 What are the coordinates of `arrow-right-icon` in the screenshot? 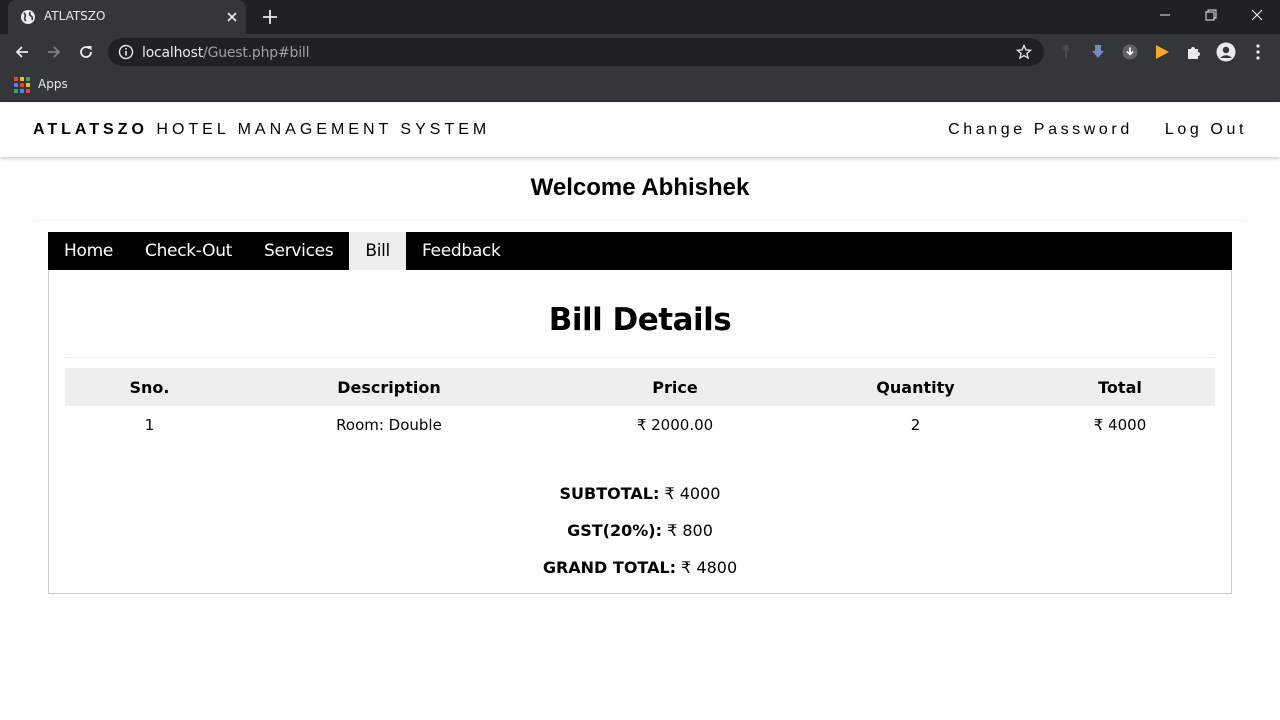 It's located at (54, 52).